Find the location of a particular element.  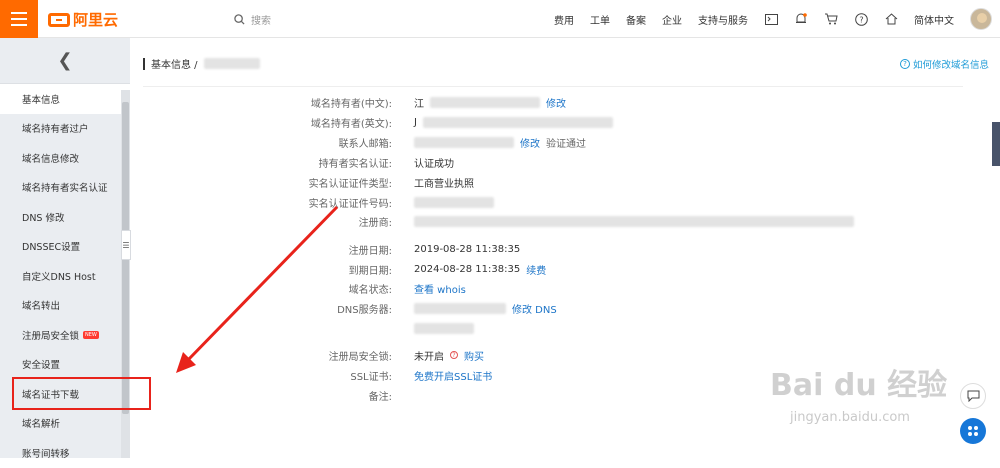

redacted-domain is located at coordinates (231, 63).